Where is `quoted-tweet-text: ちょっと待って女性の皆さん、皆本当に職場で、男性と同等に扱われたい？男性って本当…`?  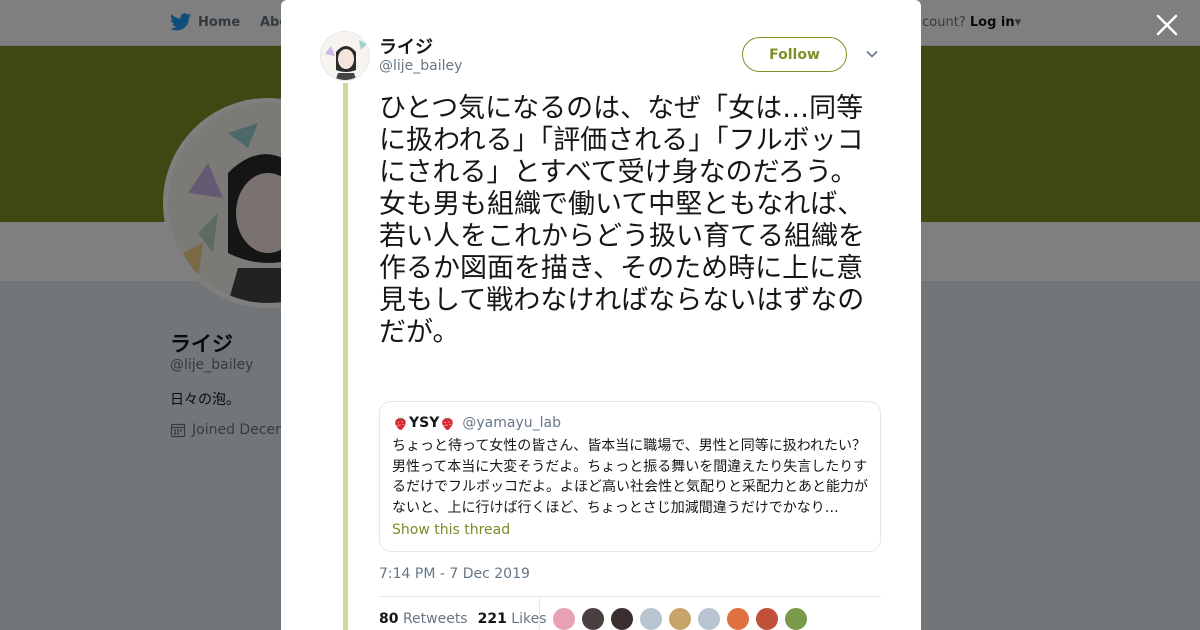
quoted-tweet-text: ちょっと待って女性の皆さん、皆本当に職場で、男性と同等に扱われたい？男性って本当… is located at coordinates (630, 477).